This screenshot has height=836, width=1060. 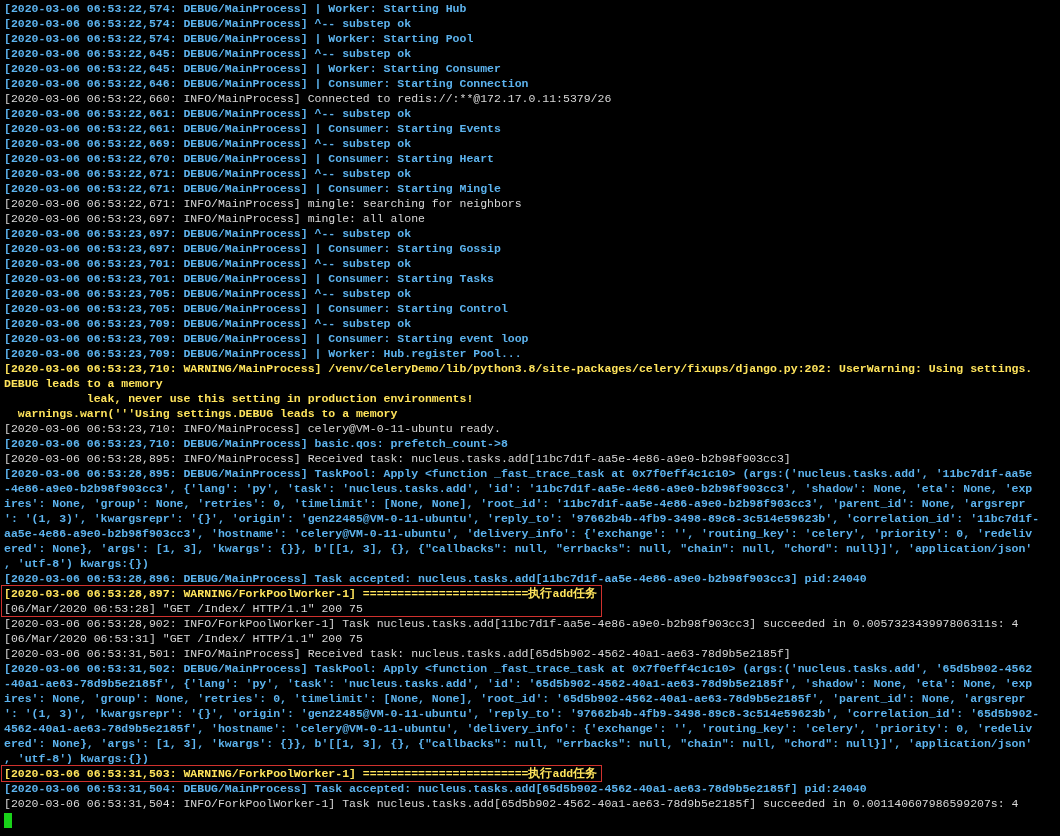 What do you see at coordinates (183, 638) in the screenshot?
I see `log-line: [06/Mar/2020 06:53:31] "GET /Index/ HTTP/1.1" 200 75` at bounding box center [183, 638].